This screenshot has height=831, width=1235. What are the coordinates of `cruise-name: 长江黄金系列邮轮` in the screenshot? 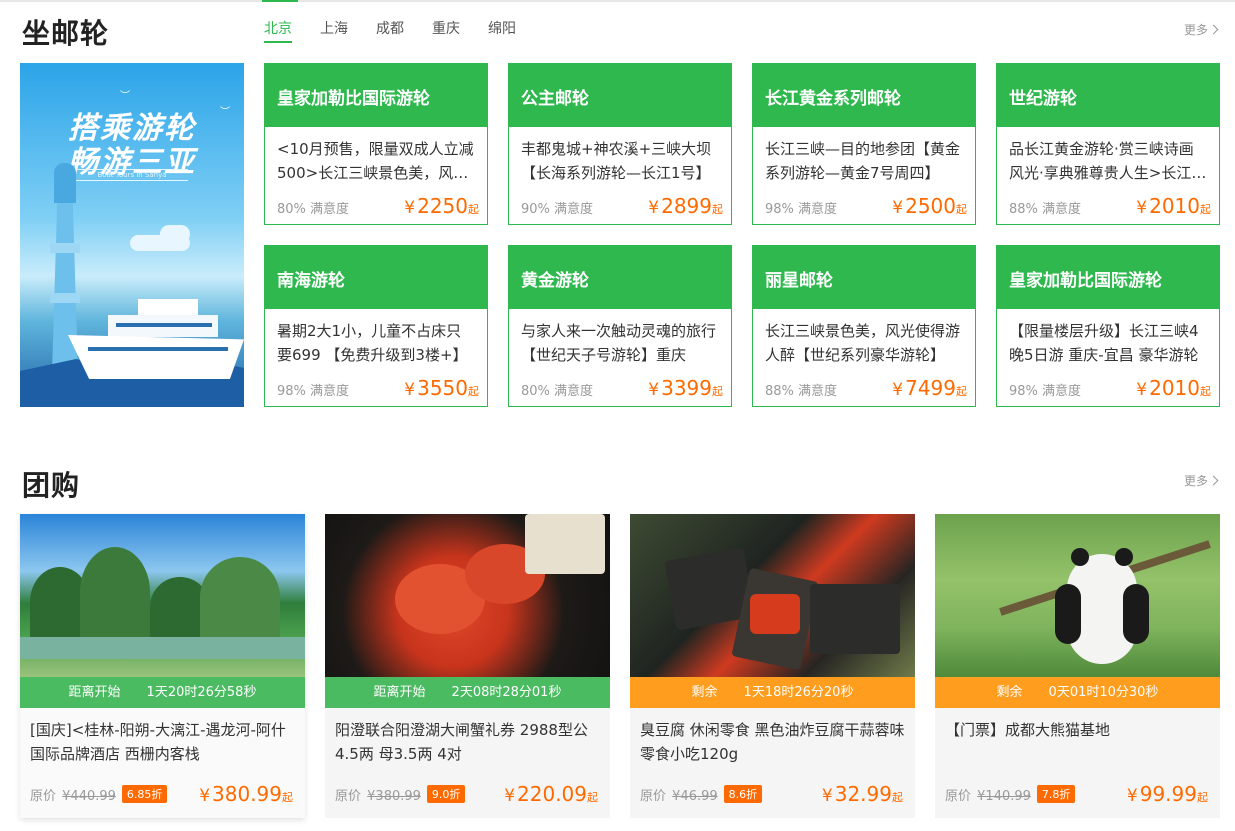 It's located at (864, 95).